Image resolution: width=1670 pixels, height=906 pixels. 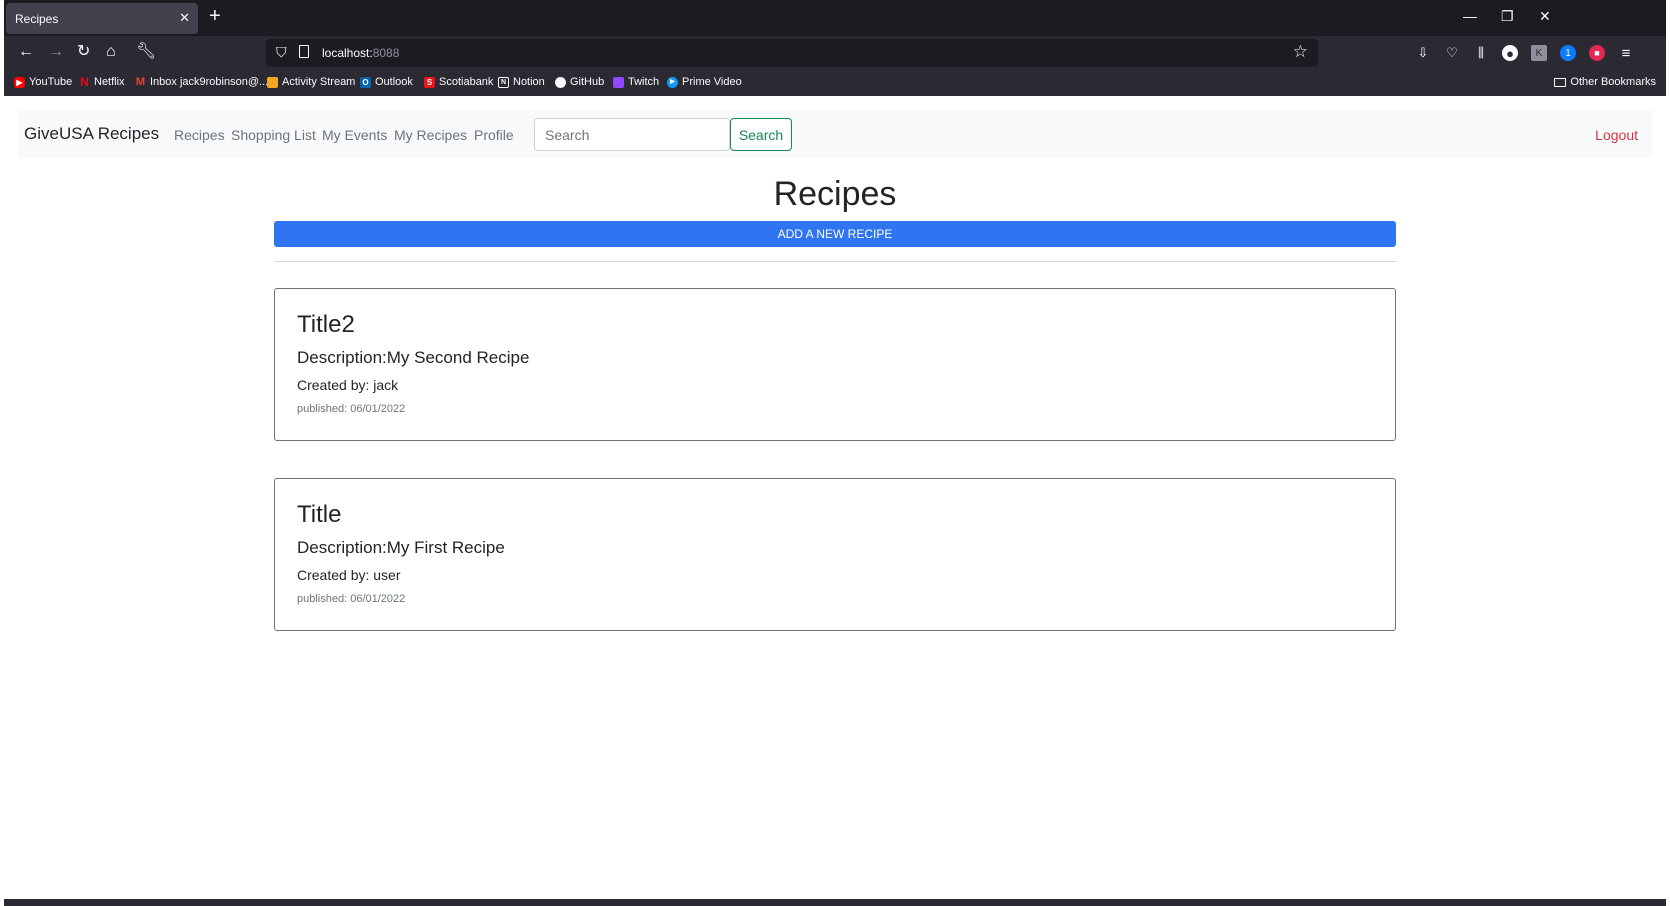 I want to click on nav-profile: Profile, so click(x=494, y=135).